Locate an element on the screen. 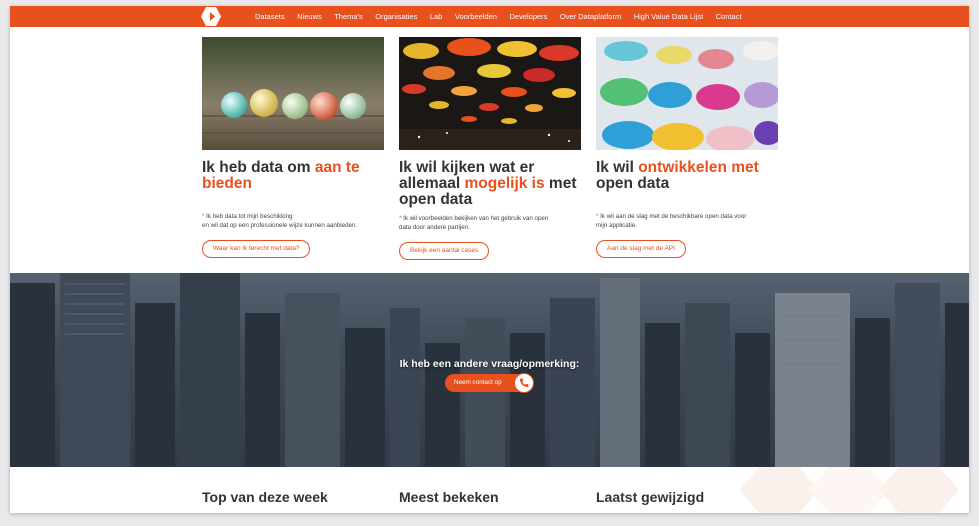 Image resolution: width=979 pixels, height=526 pixels. nav-item-voorbeelden: Voorbeelden is located at coordinates (476, 16).